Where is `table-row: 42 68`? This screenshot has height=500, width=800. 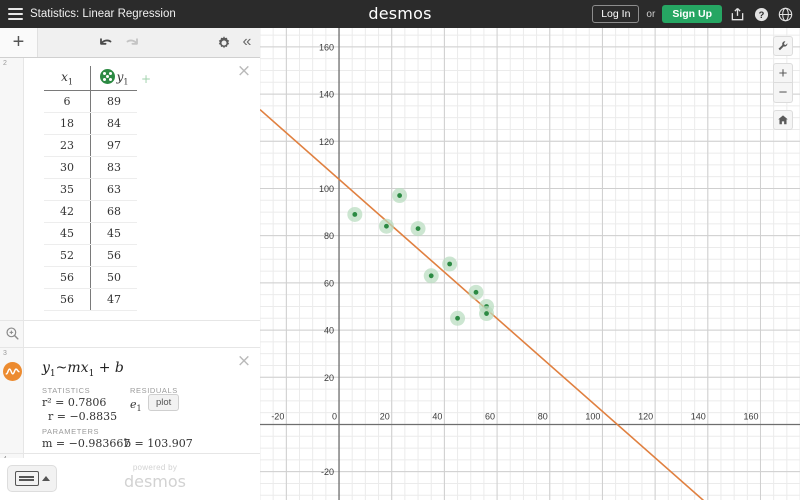 table-row: 42 68 is located at coordinates (90, 211).